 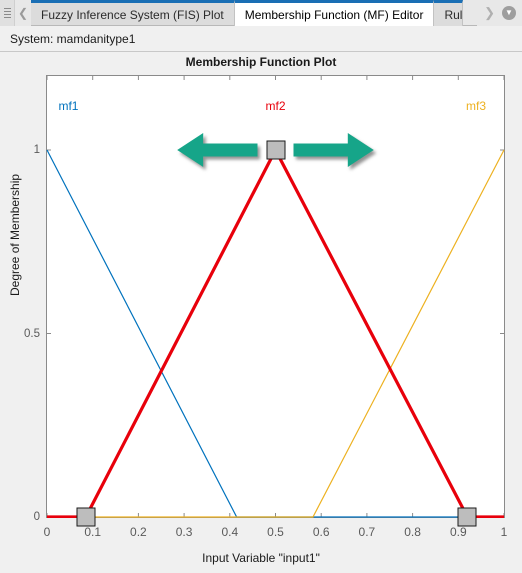 What do you see at coordinates (68, 106) in the screenshot?
I see `series-label-mf1: mf1` at bounding box center [68, 106].